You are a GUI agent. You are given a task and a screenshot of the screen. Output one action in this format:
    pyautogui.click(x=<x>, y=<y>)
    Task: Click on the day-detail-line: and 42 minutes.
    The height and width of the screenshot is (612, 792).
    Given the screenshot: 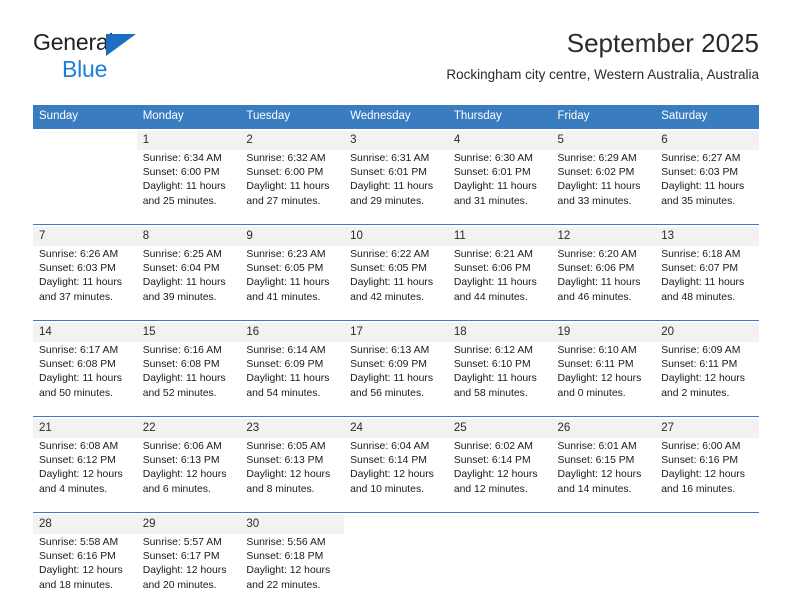 What is the action you would take?
    pyautogui.click(x=387, y=297)
    